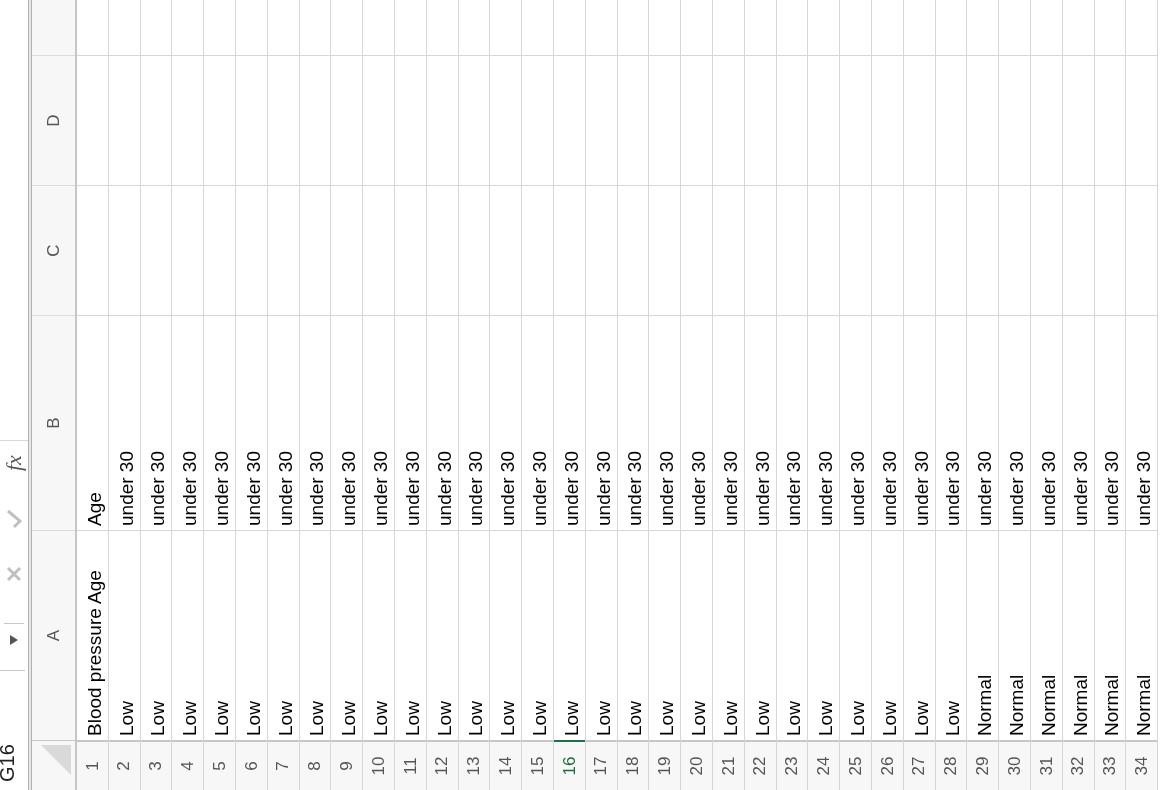  I want to click on row-header: 33, so click(1110, 765).